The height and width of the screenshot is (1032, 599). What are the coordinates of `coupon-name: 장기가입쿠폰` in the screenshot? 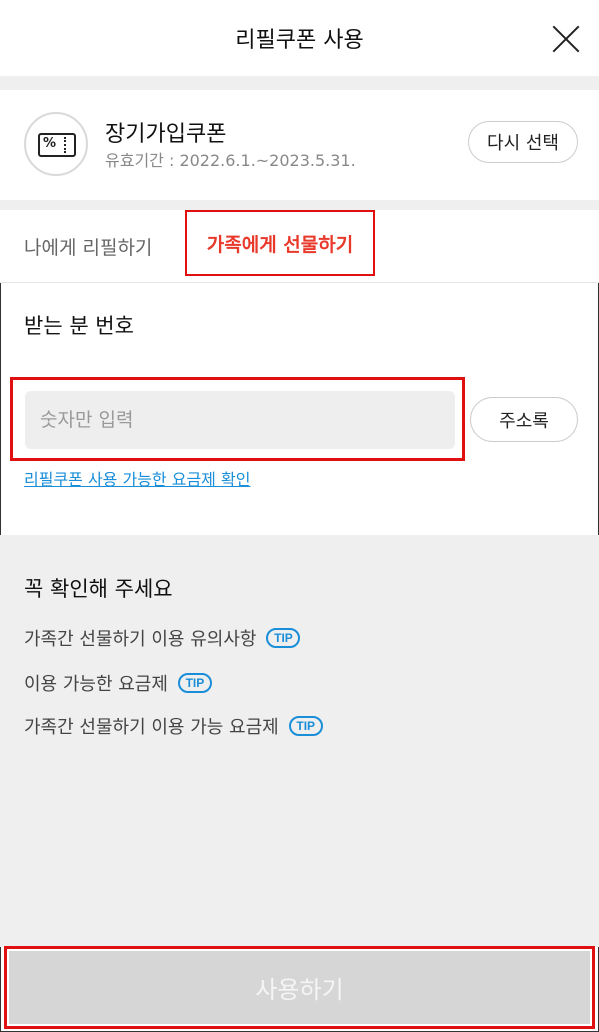 It's located at (166, 134).